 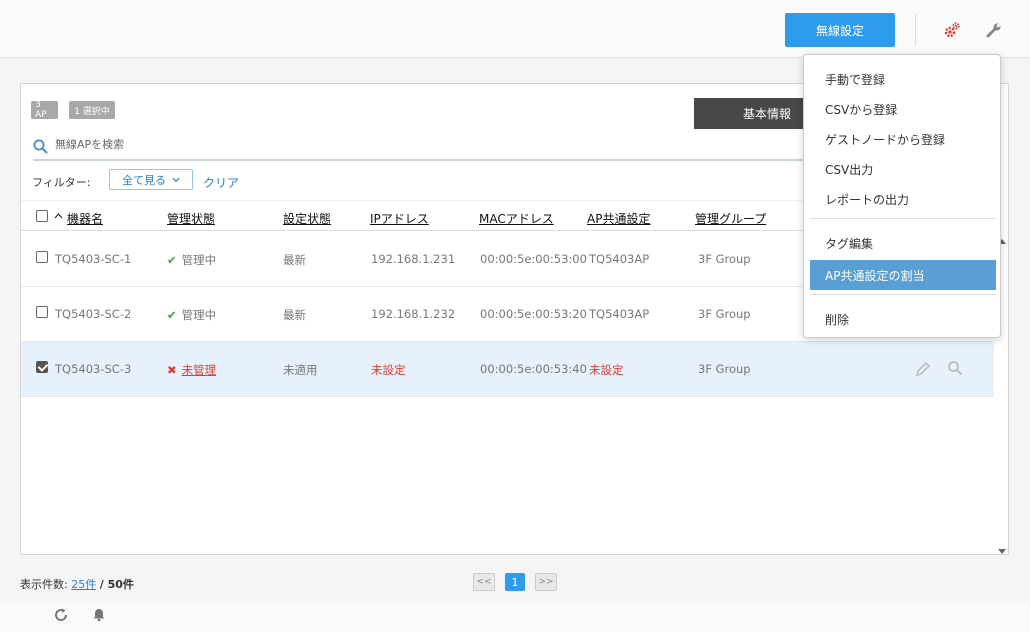 What do you see at coordinates (307, 218) in the screenshot?
I see `column-header-config-status: 設定状態` at bounding box center [307, 218].